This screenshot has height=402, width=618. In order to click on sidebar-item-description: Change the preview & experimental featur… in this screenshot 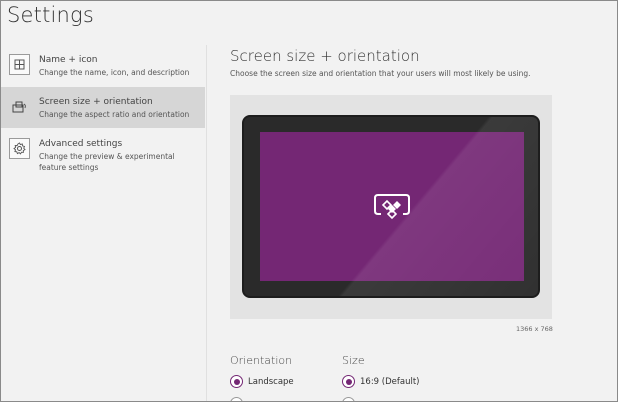, I will do `click(107, 162)`.